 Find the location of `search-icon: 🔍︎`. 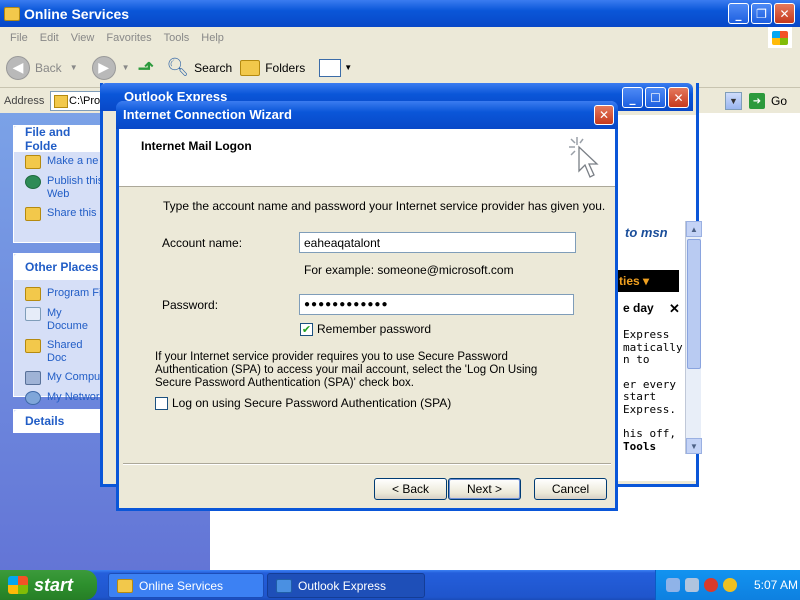

search-icon: 🔍︎ is located at coordinates (178, 67).